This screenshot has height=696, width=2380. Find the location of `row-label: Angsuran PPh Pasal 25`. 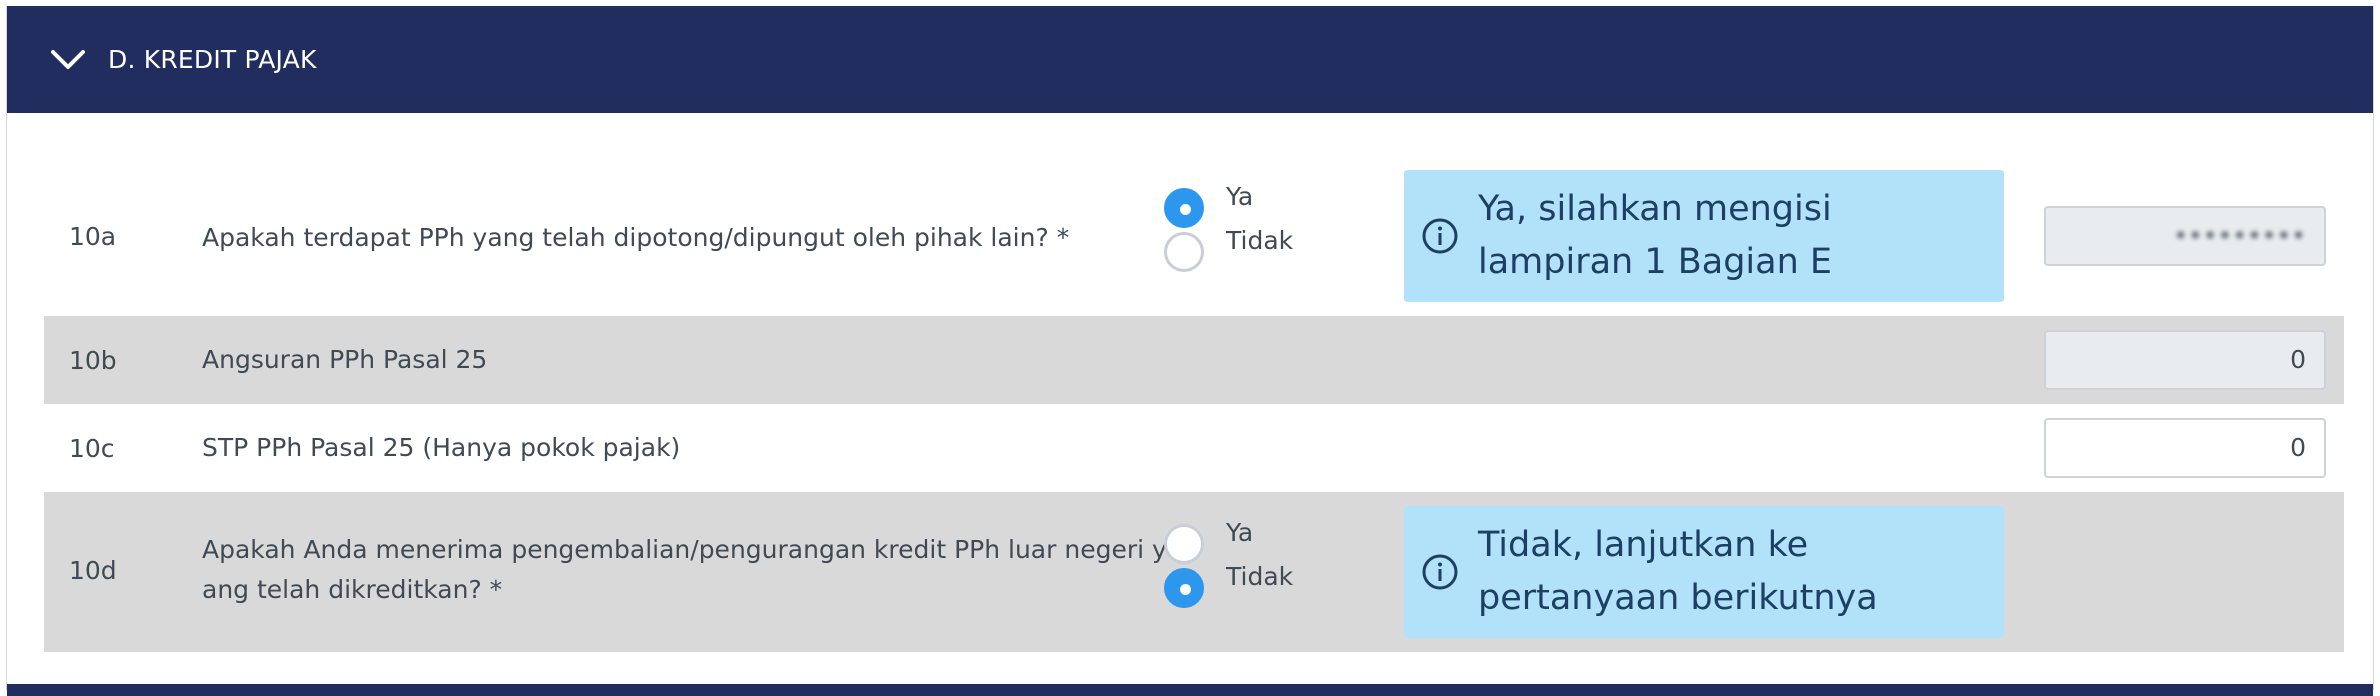

row-label: Angsuran PPh Pasal 25 is located at coordinates (345, 359).